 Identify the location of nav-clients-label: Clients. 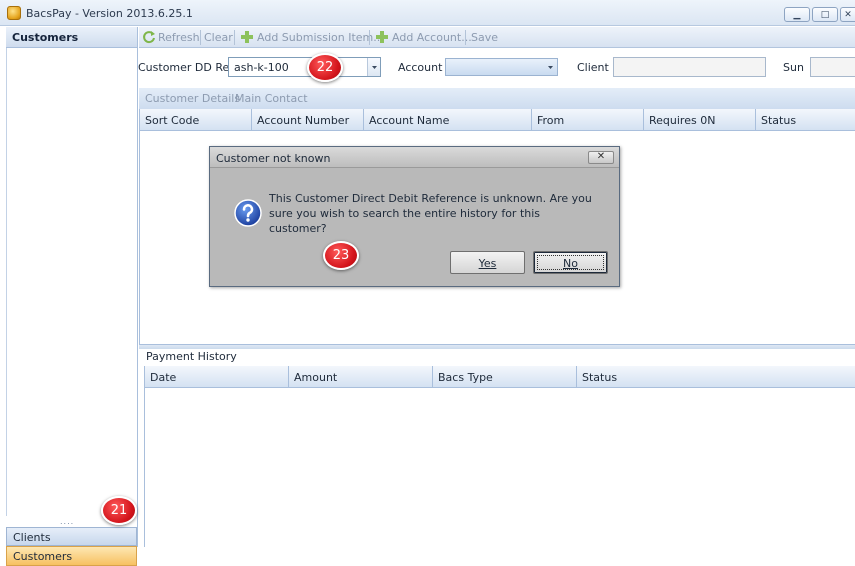
(32, 537).